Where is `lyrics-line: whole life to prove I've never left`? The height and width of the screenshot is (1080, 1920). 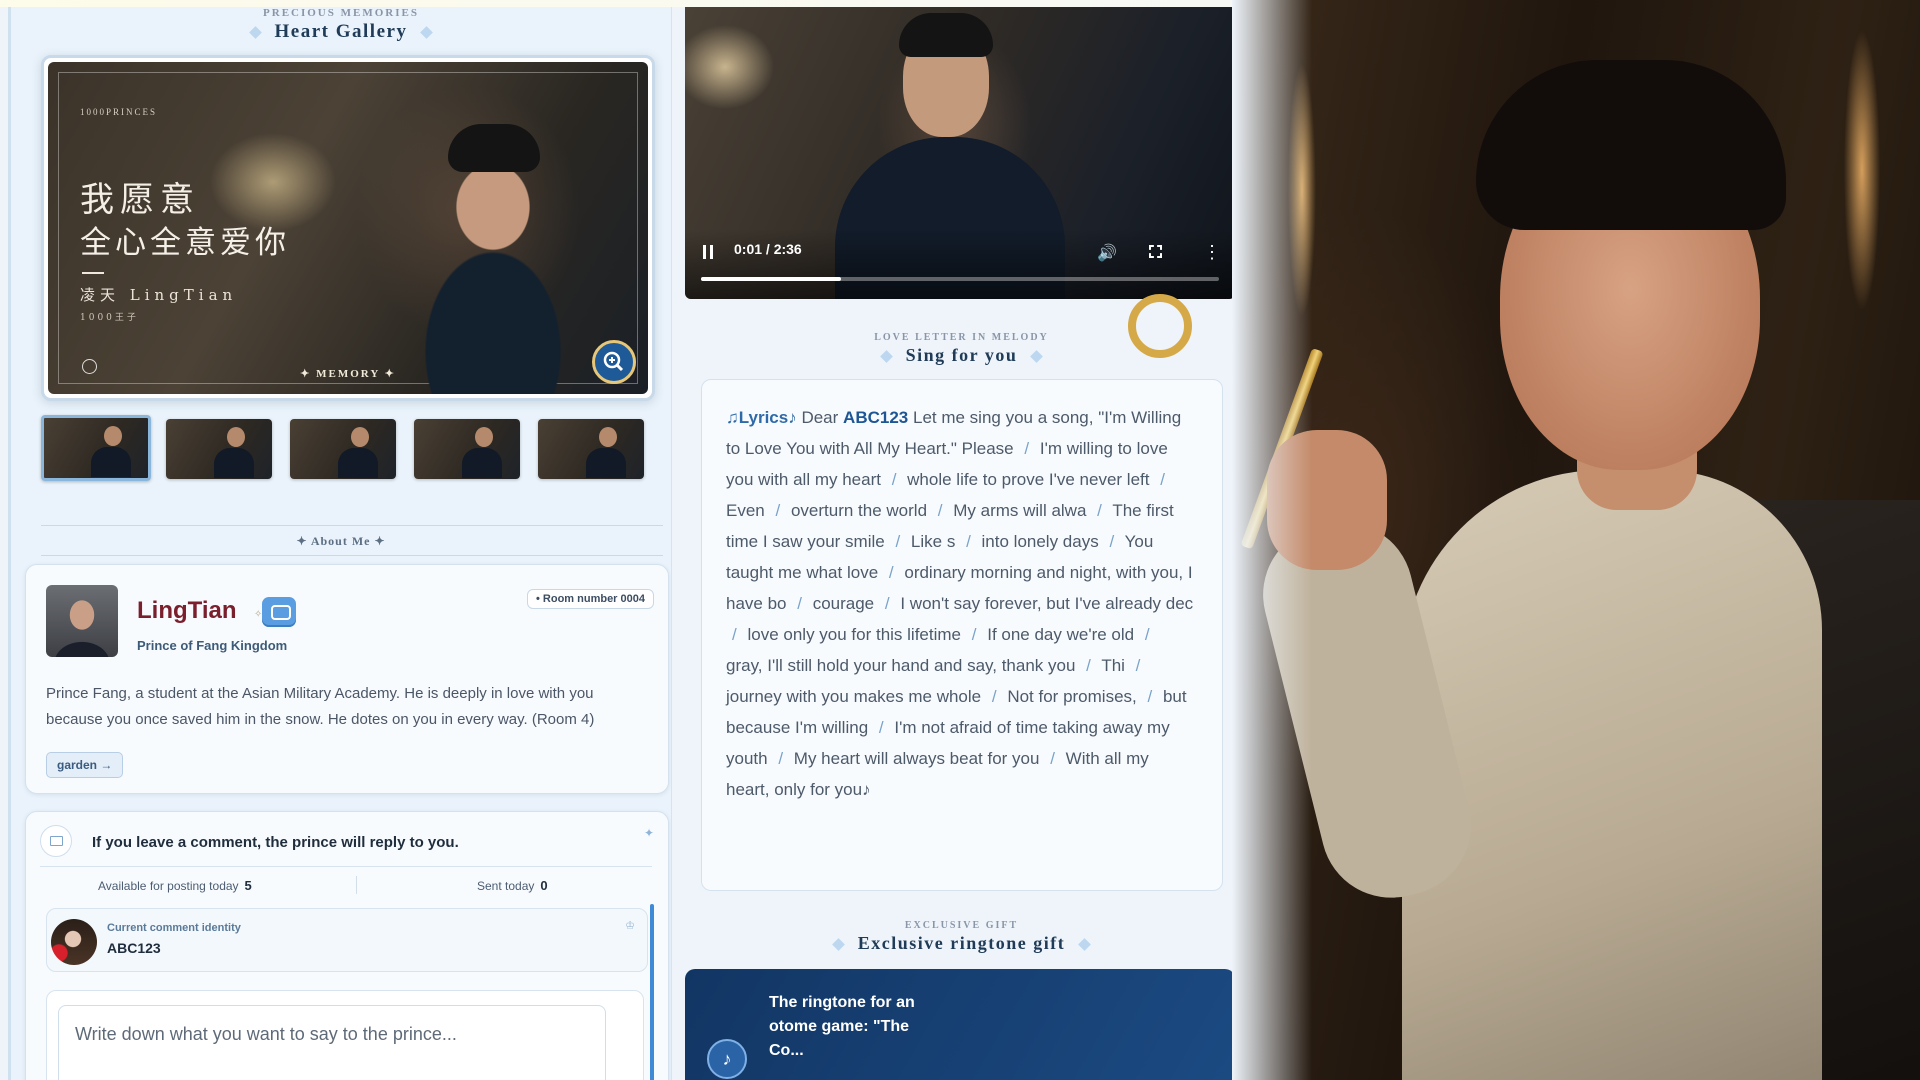 lyrics-line: whole life to prove I've never left is located at coordinates (1028, 479).